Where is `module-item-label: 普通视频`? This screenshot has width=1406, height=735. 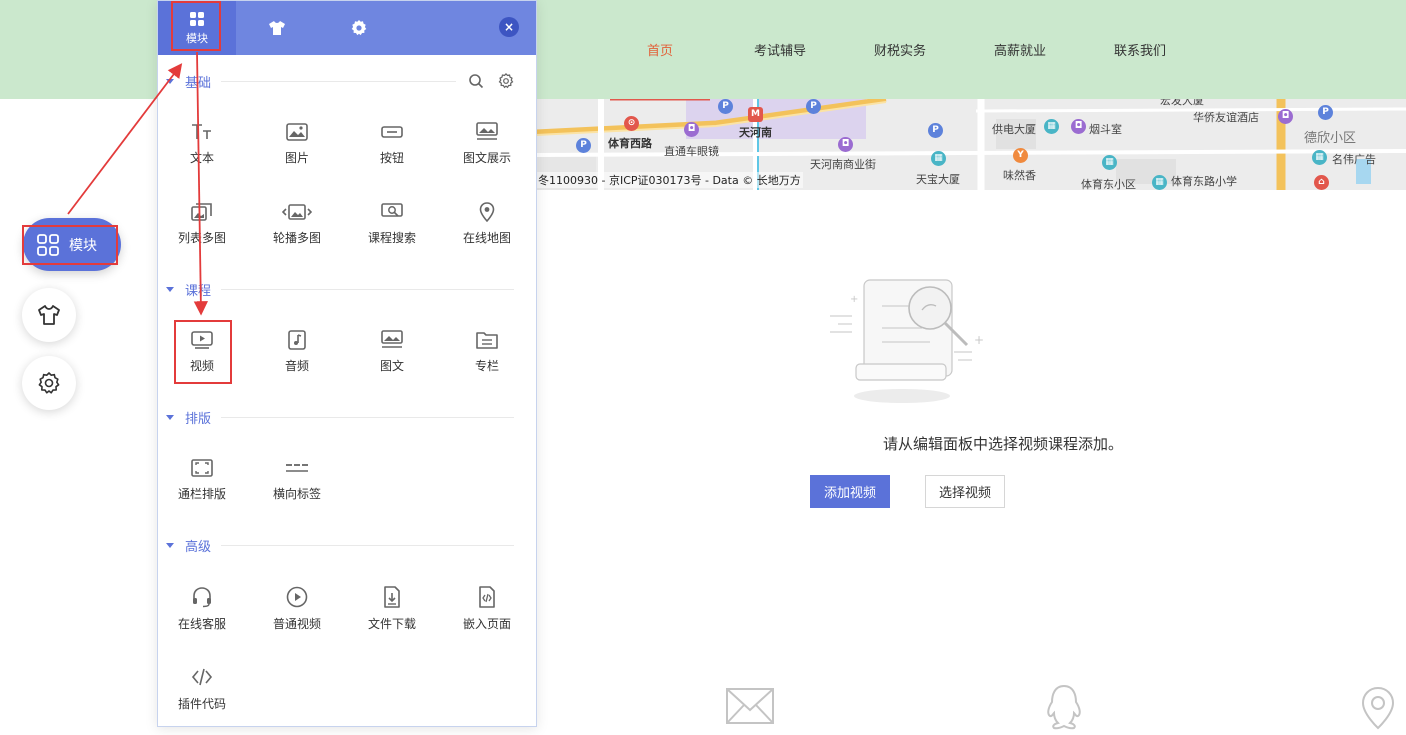
module-item-label: 普通视频 is located at coordinates (296, 624).